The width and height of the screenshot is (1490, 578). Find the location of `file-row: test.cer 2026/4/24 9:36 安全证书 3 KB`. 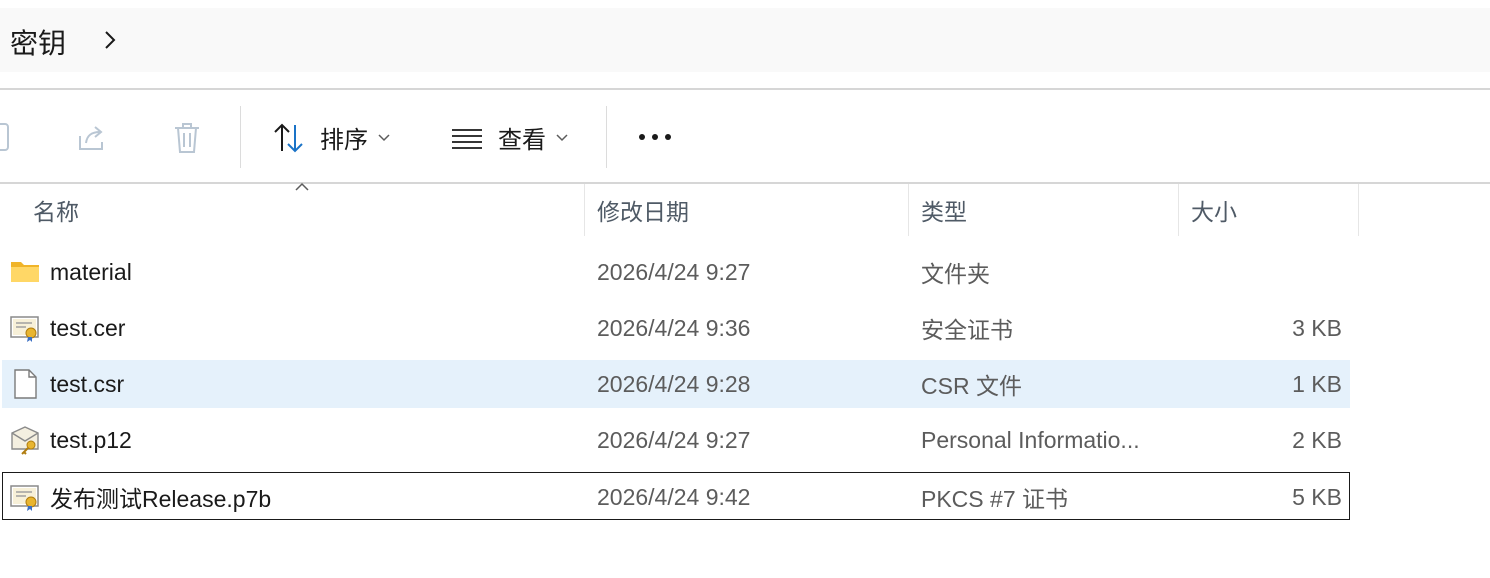

file-row: test.cer 2026/4/24 9:36 安全证书 3 KB is located at coordinates (676, 328).